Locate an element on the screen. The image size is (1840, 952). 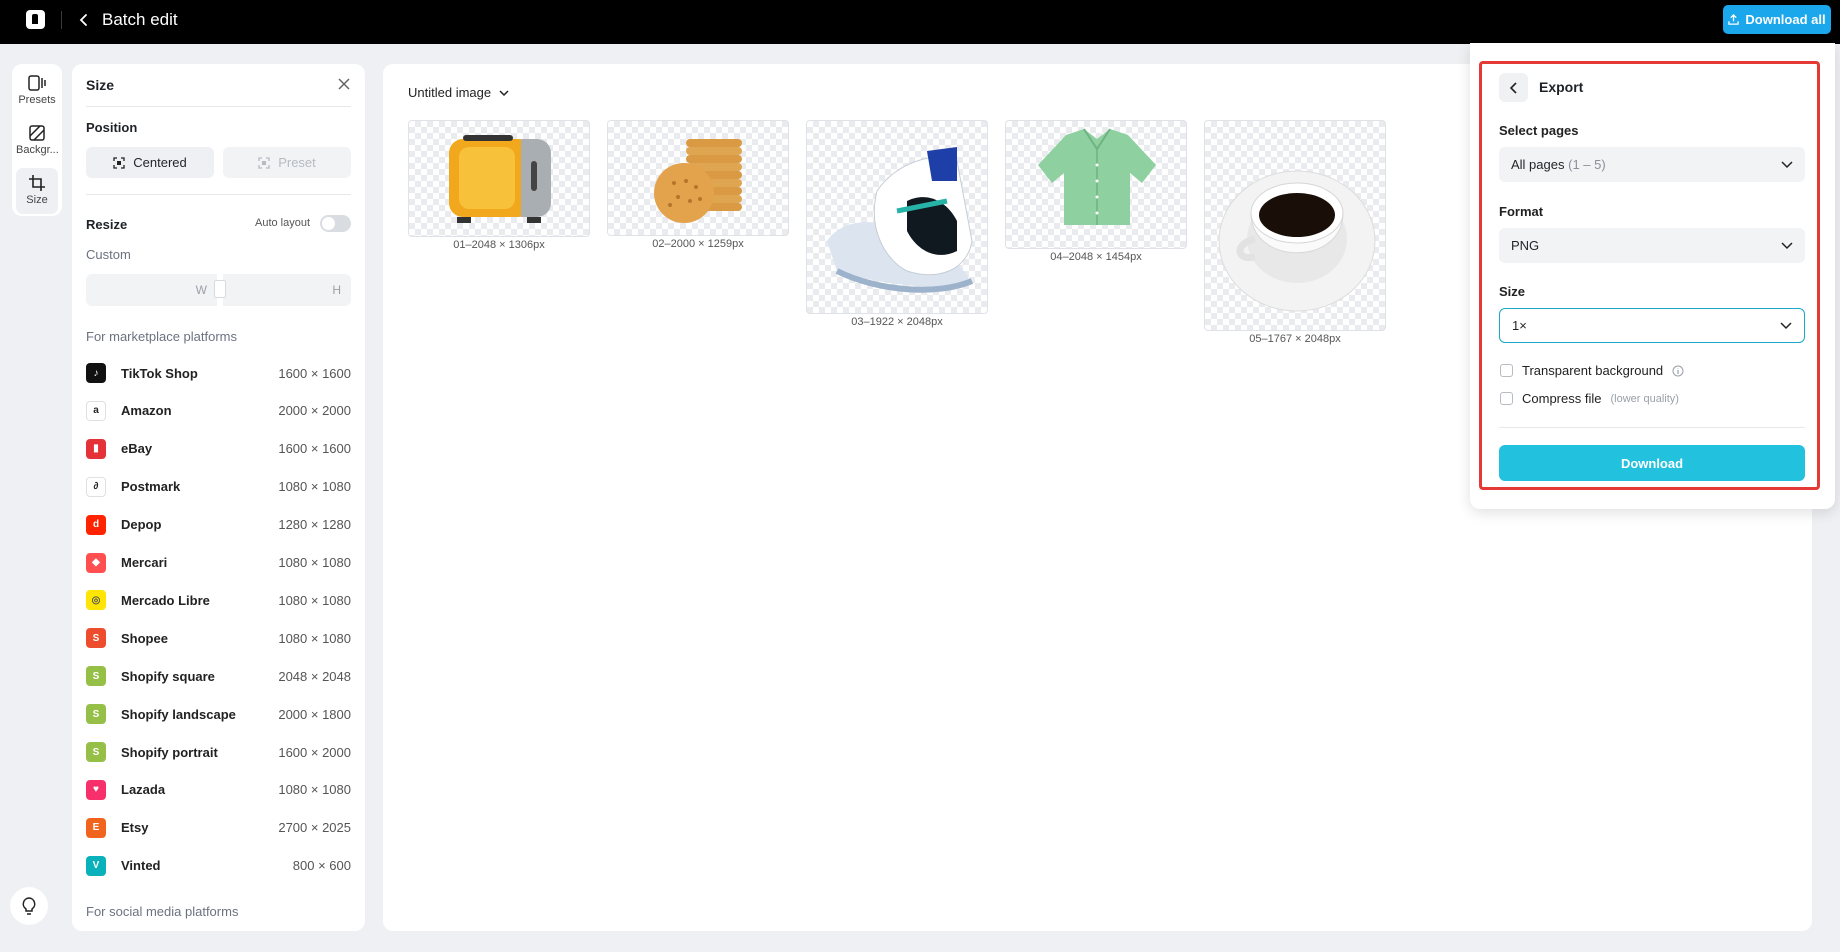
image-thumbnail-crackers is located at coordinates (698, 178).